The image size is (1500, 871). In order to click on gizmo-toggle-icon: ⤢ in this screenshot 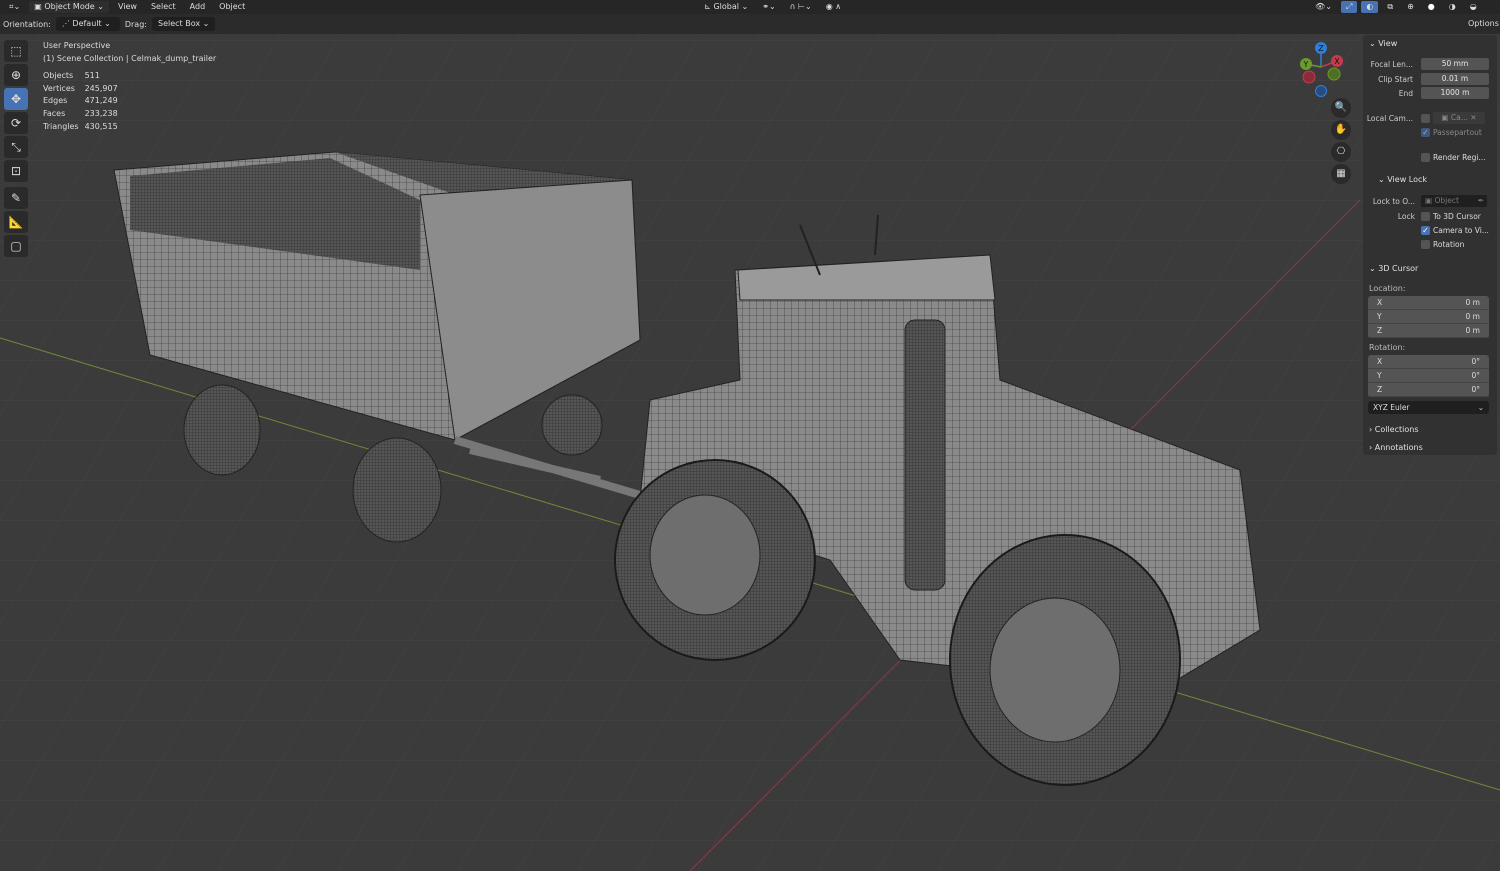, I will do `click(1349, 7)`.